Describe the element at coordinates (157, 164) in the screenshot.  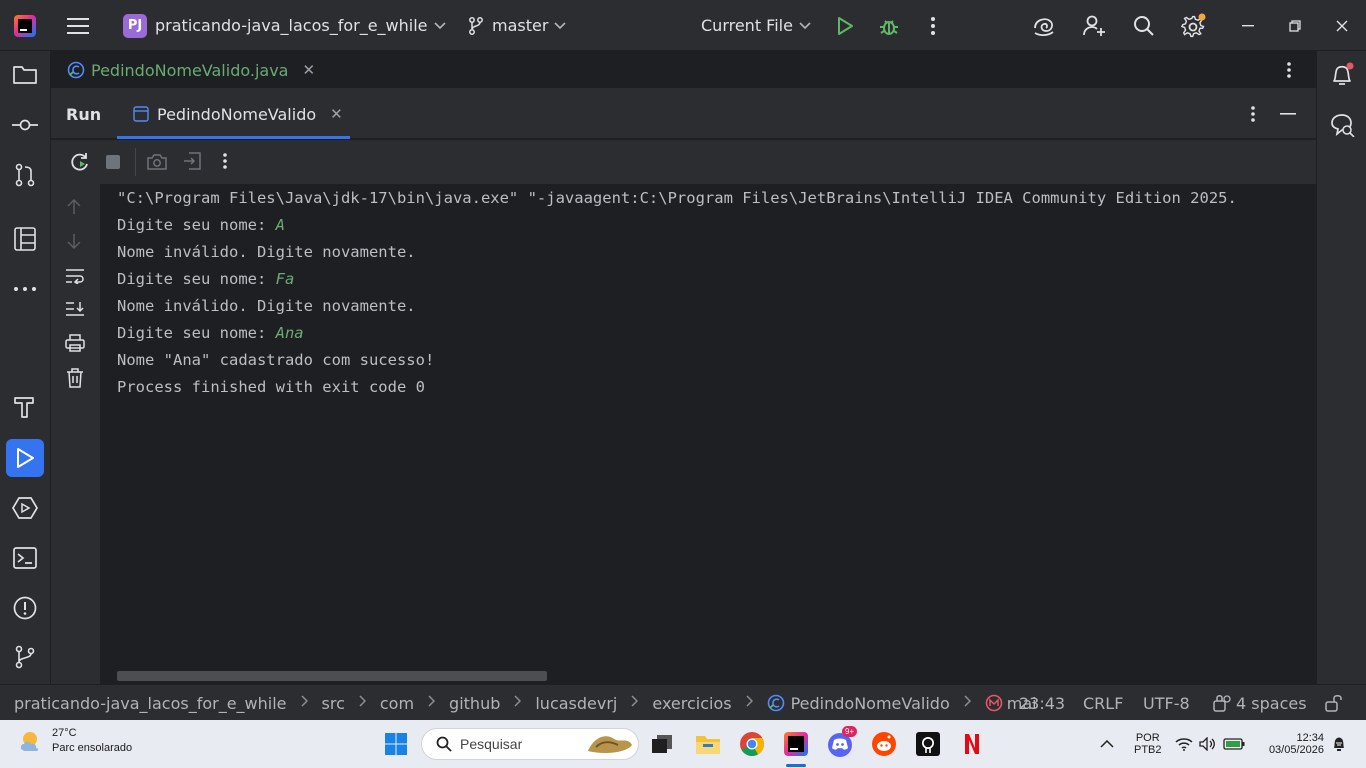
I see `camera-snapshot-icon` at that location.